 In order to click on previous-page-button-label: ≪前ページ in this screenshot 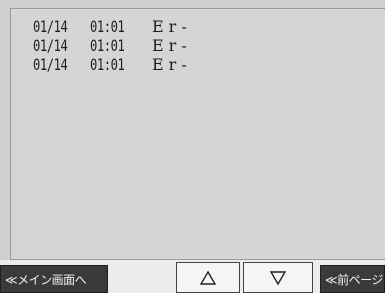, I will do `click(354, 279)`.